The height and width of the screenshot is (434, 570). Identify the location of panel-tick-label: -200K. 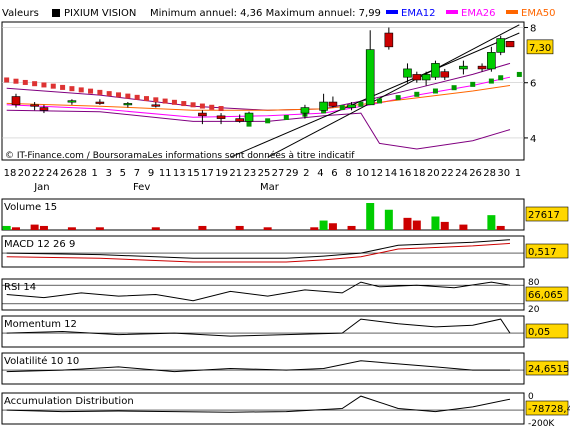
(541, 424).